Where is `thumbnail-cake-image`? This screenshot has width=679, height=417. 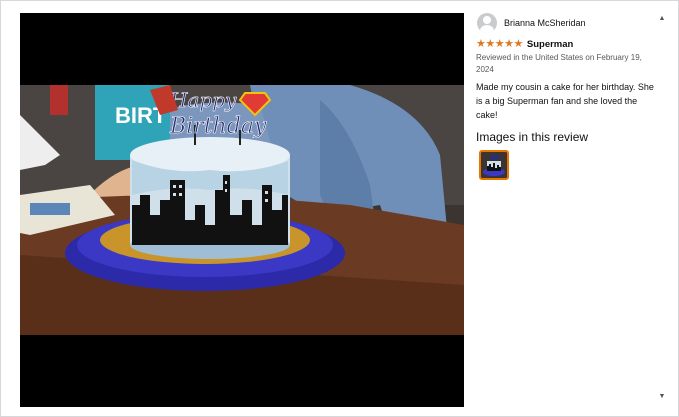 thumbnail-cake-image is located at coordinates (494, 165).